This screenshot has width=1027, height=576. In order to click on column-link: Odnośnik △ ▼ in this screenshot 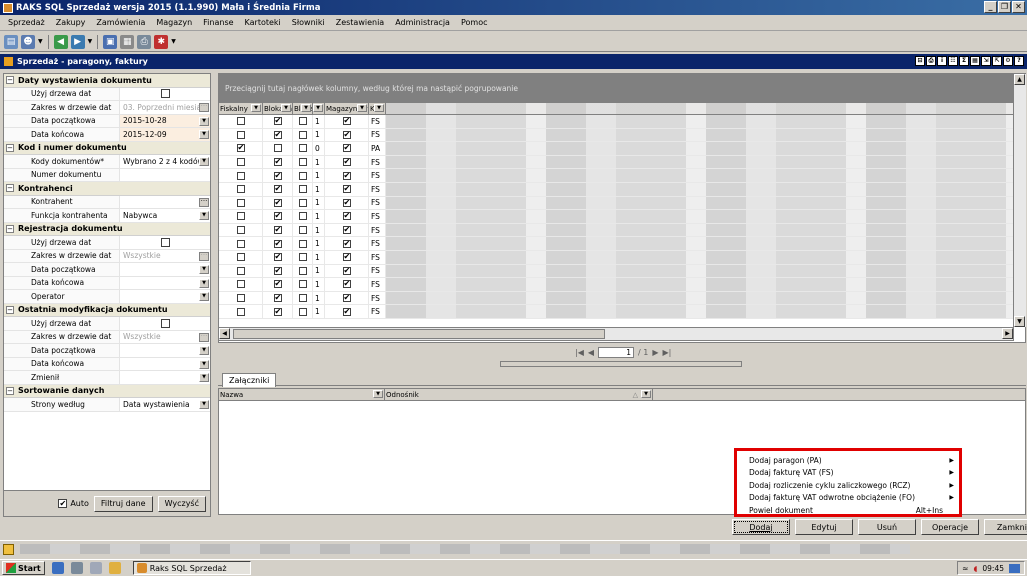, I will do `click(519, 394)`.